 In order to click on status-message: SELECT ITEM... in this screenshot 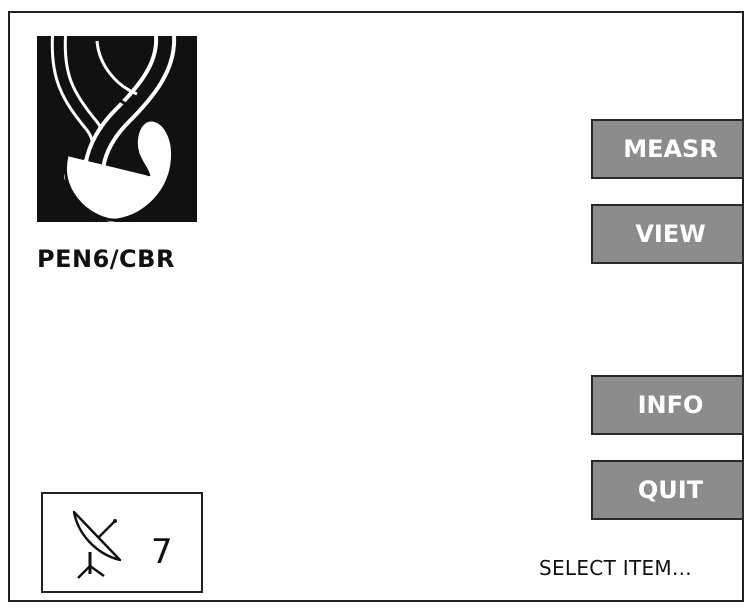, I will do `click(615, 568)`.